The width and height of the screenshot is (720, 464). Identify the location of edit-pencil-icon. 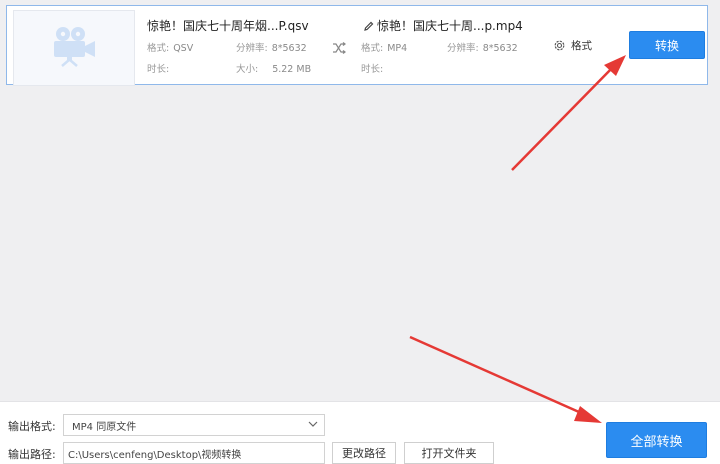
(368, 26).